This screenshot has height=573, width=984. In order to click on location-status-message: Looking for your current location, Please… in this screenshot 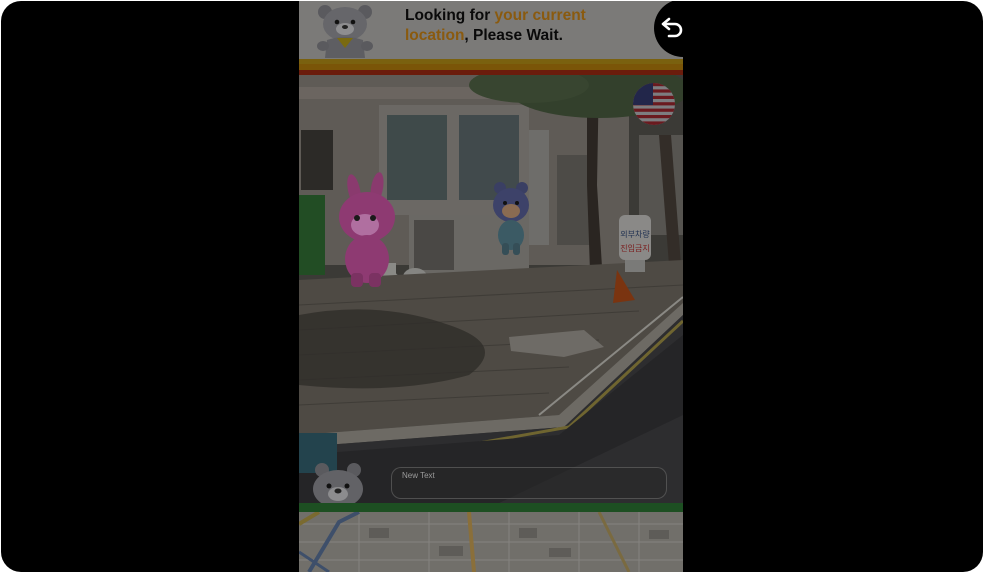, I will do `click(495, 25)`.